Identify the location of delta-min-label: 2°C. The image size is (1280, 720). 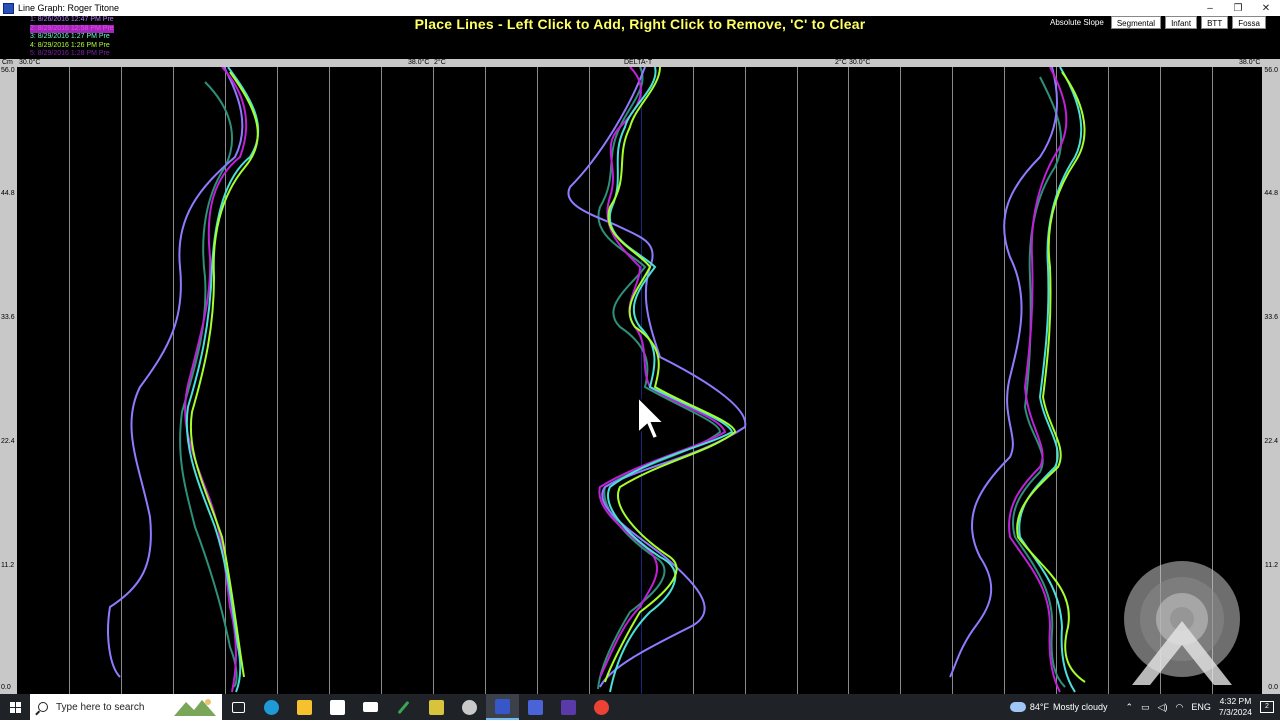
(440, 62).